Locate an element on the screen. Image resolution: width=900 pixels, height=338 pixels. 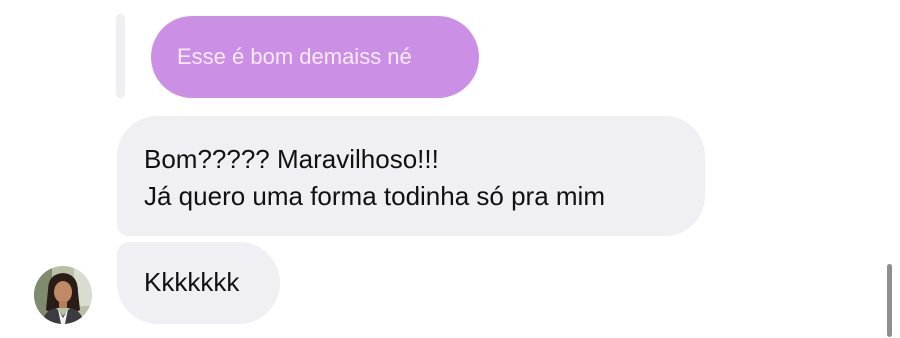
quoted-message-bubble: Esse é bom demaiss né is located at coordinates (315, 57).